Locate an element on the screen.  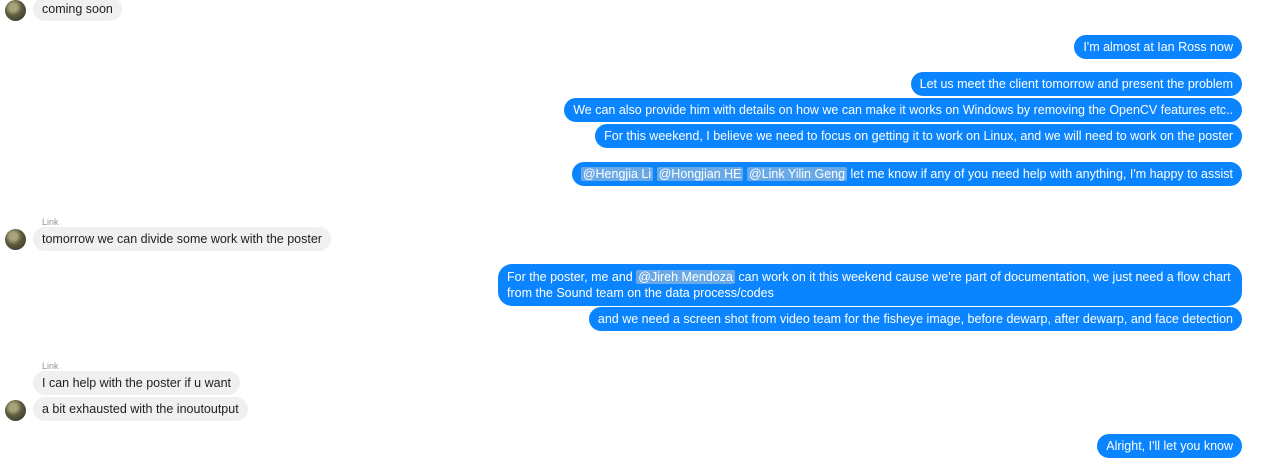
message-text: coming soon is located at coordinates (77, 9).